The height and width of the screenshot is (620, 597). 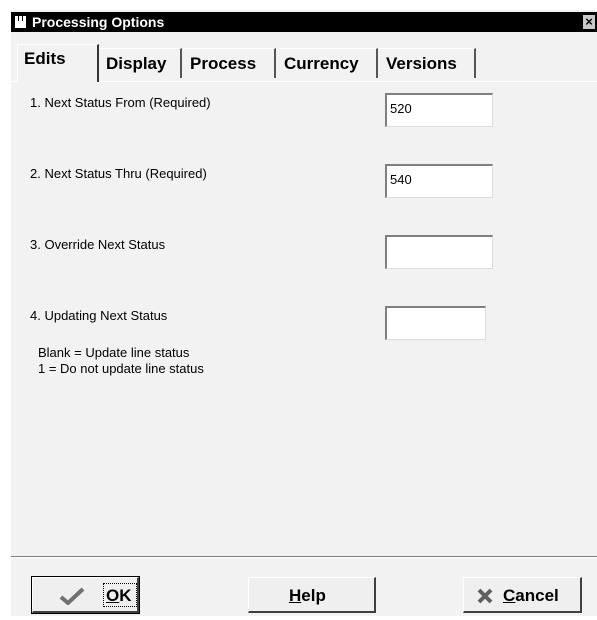 What do you see at coordinates (121, 368) in the screenshot?
I see `option-4-help-line-2: 1 = Do not update line status` at bounding box center [121, 368].